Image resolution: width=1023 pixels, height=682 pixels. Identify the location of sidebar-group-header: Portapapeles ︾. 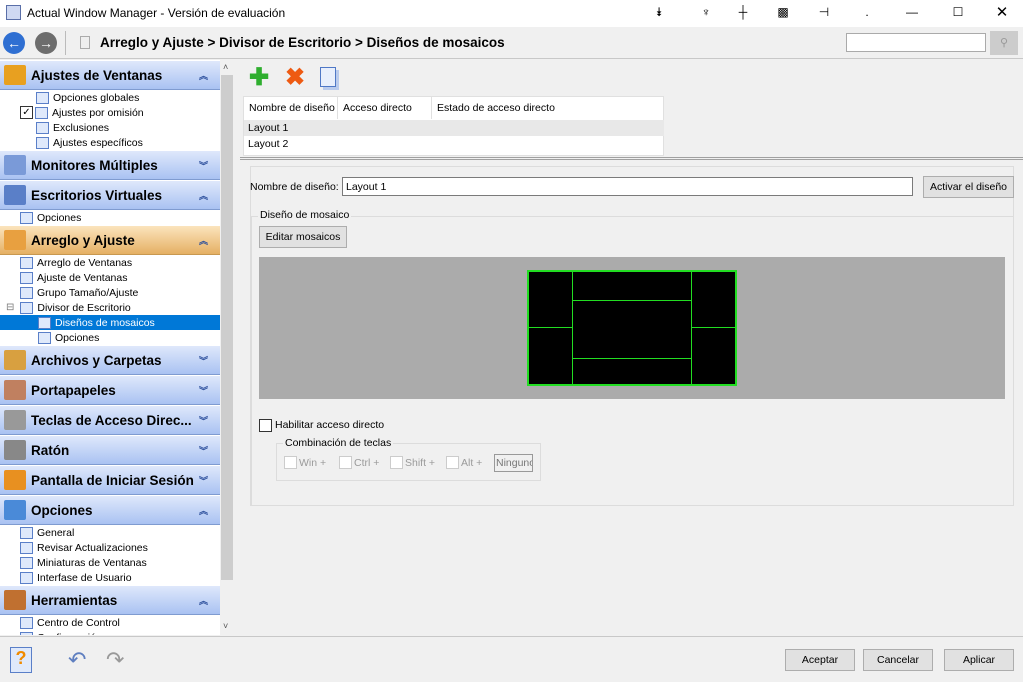
(110, 390).